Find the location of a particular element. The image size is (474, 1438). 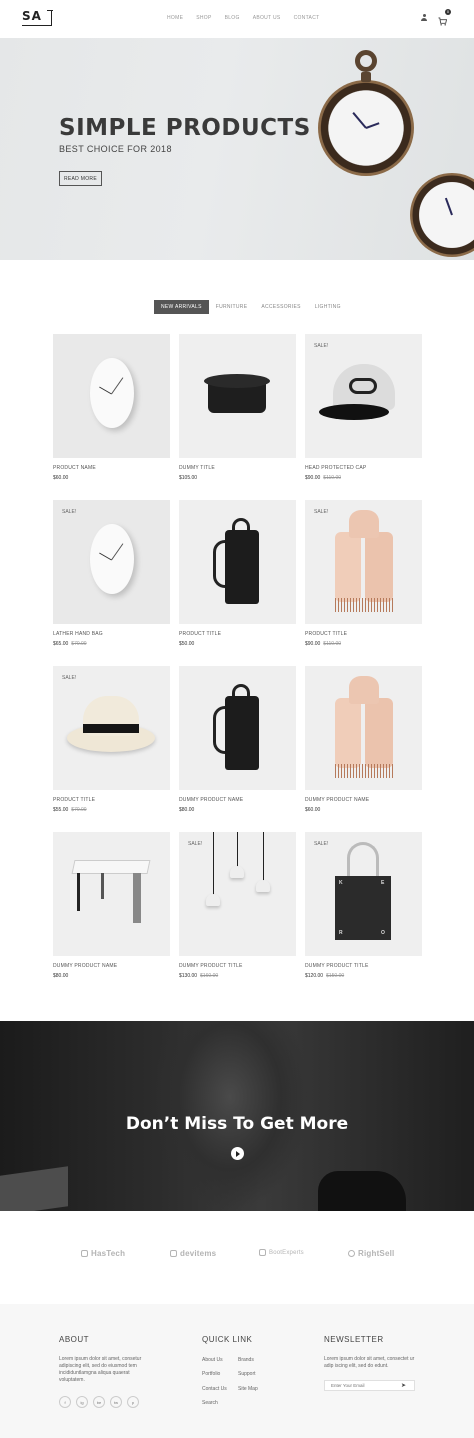

cart-icon: 0 is located at coordinates (444, 17).